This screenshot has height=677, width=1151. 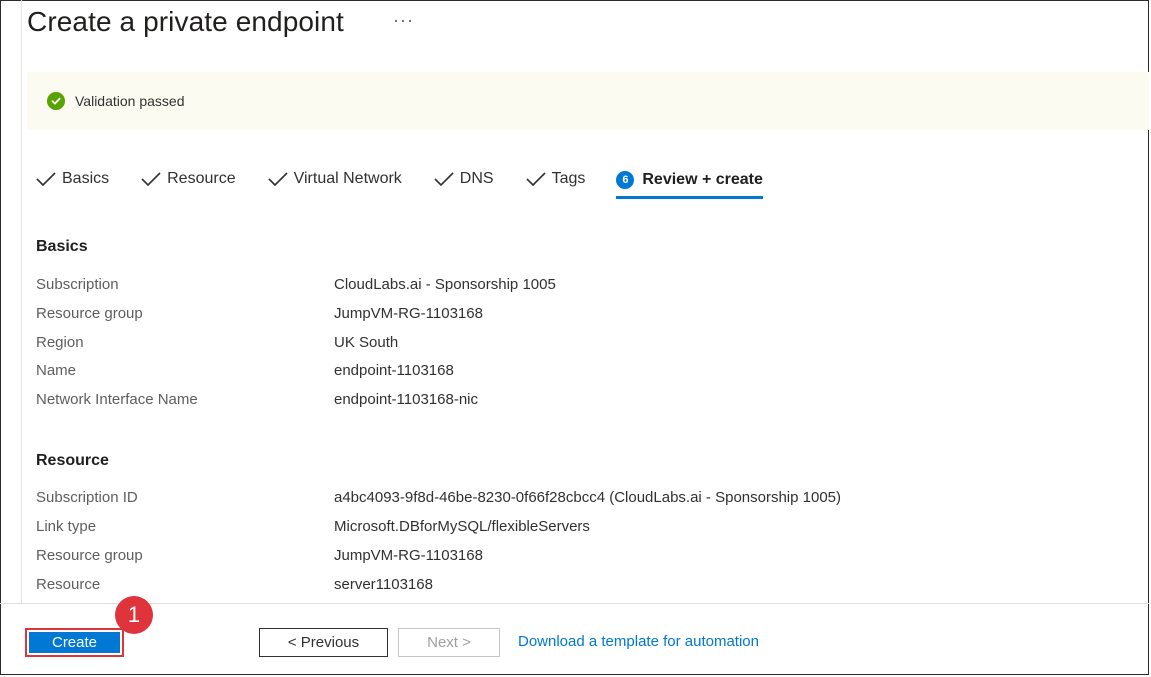 I want to click on row-value: Microsoft.DBforMySQL/flexibleServers, so click(x=462, y=526).